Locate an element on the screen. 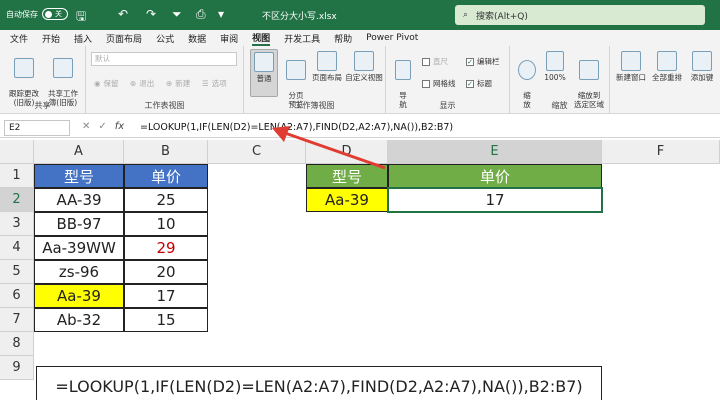 The width and height of the screenshot is (720, 400). show-group-label: 显示 is located at coordinates (447, 105).